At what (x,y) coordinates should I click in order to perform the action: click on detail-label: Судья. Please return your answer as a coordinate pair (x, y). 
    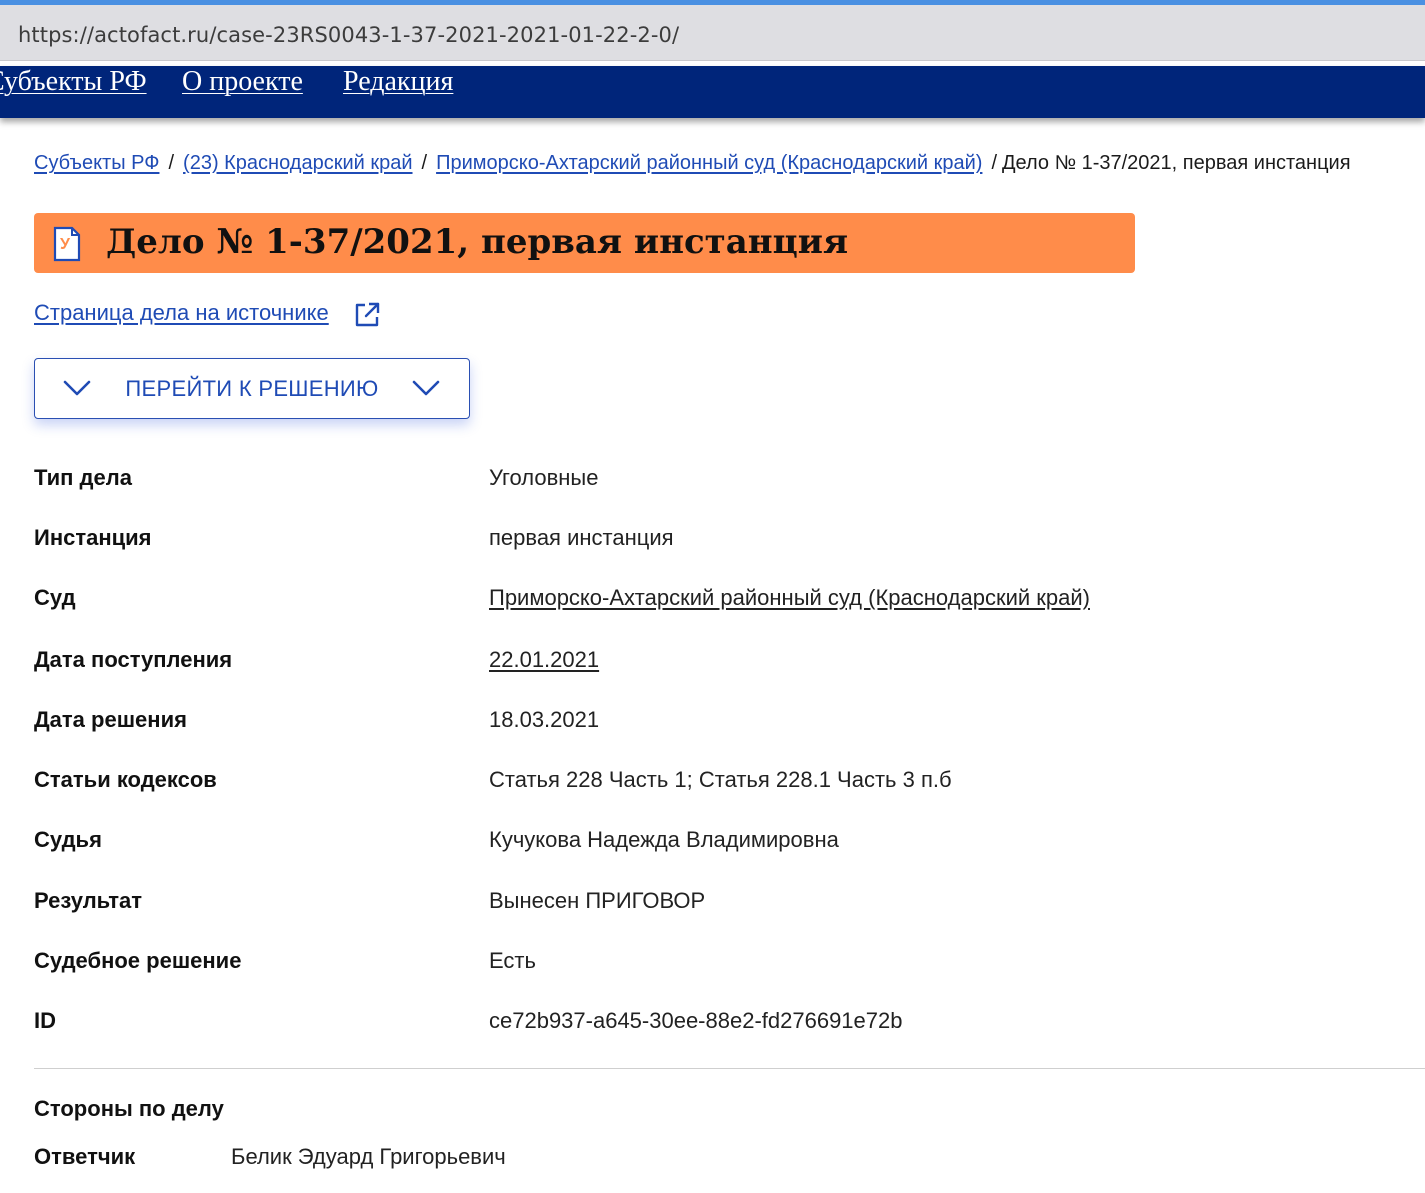
    Looking at the image, I should click on (68, 839).